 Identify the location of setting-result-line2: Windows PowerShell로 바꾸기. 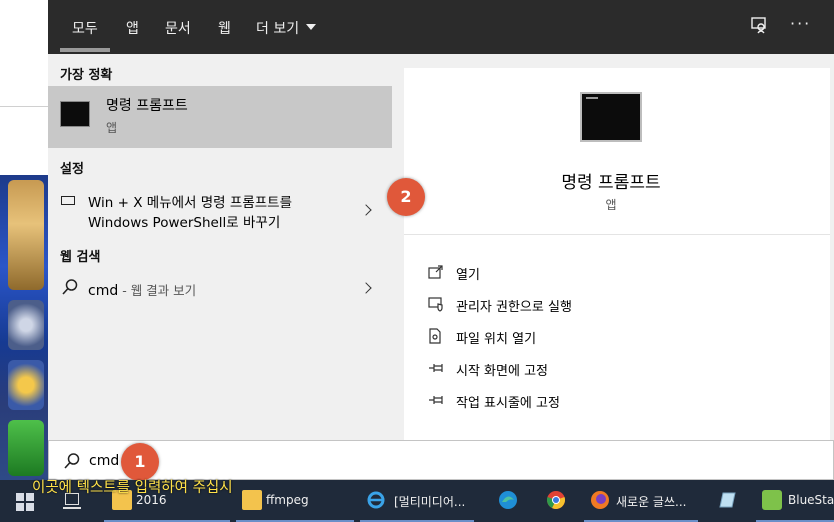
(184, 223).